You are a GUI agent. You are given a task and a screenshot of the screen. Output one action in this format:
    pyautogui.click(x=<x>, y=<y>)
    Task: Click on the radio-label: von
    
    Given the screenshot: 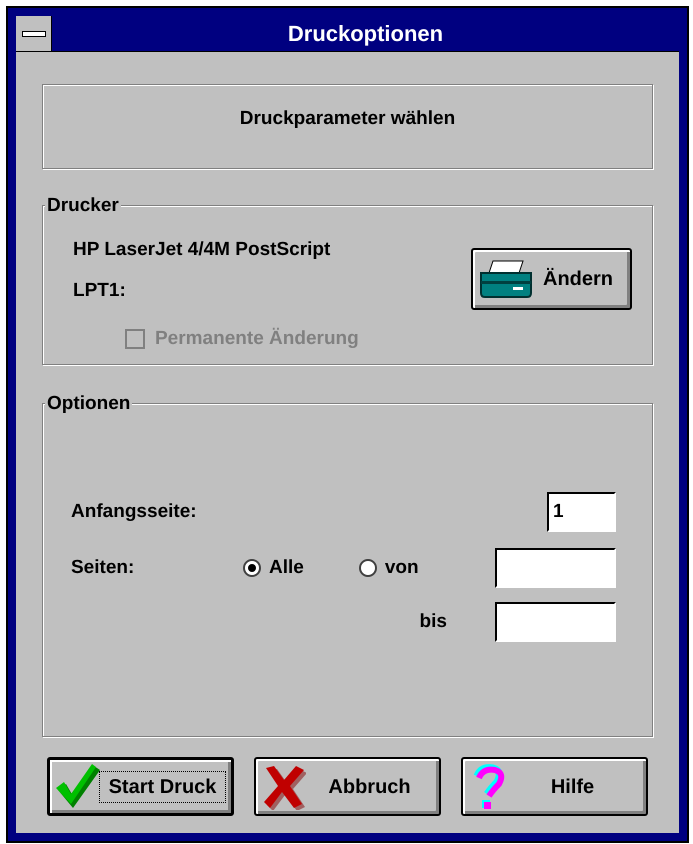 What is the action you would take?
    pyautogui.click(x=401, y=568)
    